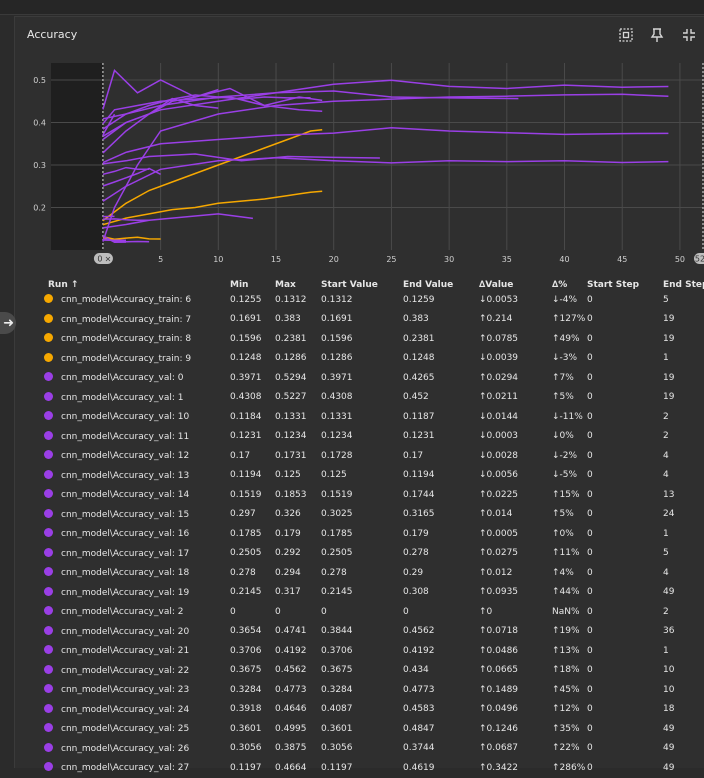 This screenshot has width=704, height=778. Describe the element at coordinates (515, 573) in the screenshot. I see `cell-dv: ↑0.012` at that location.